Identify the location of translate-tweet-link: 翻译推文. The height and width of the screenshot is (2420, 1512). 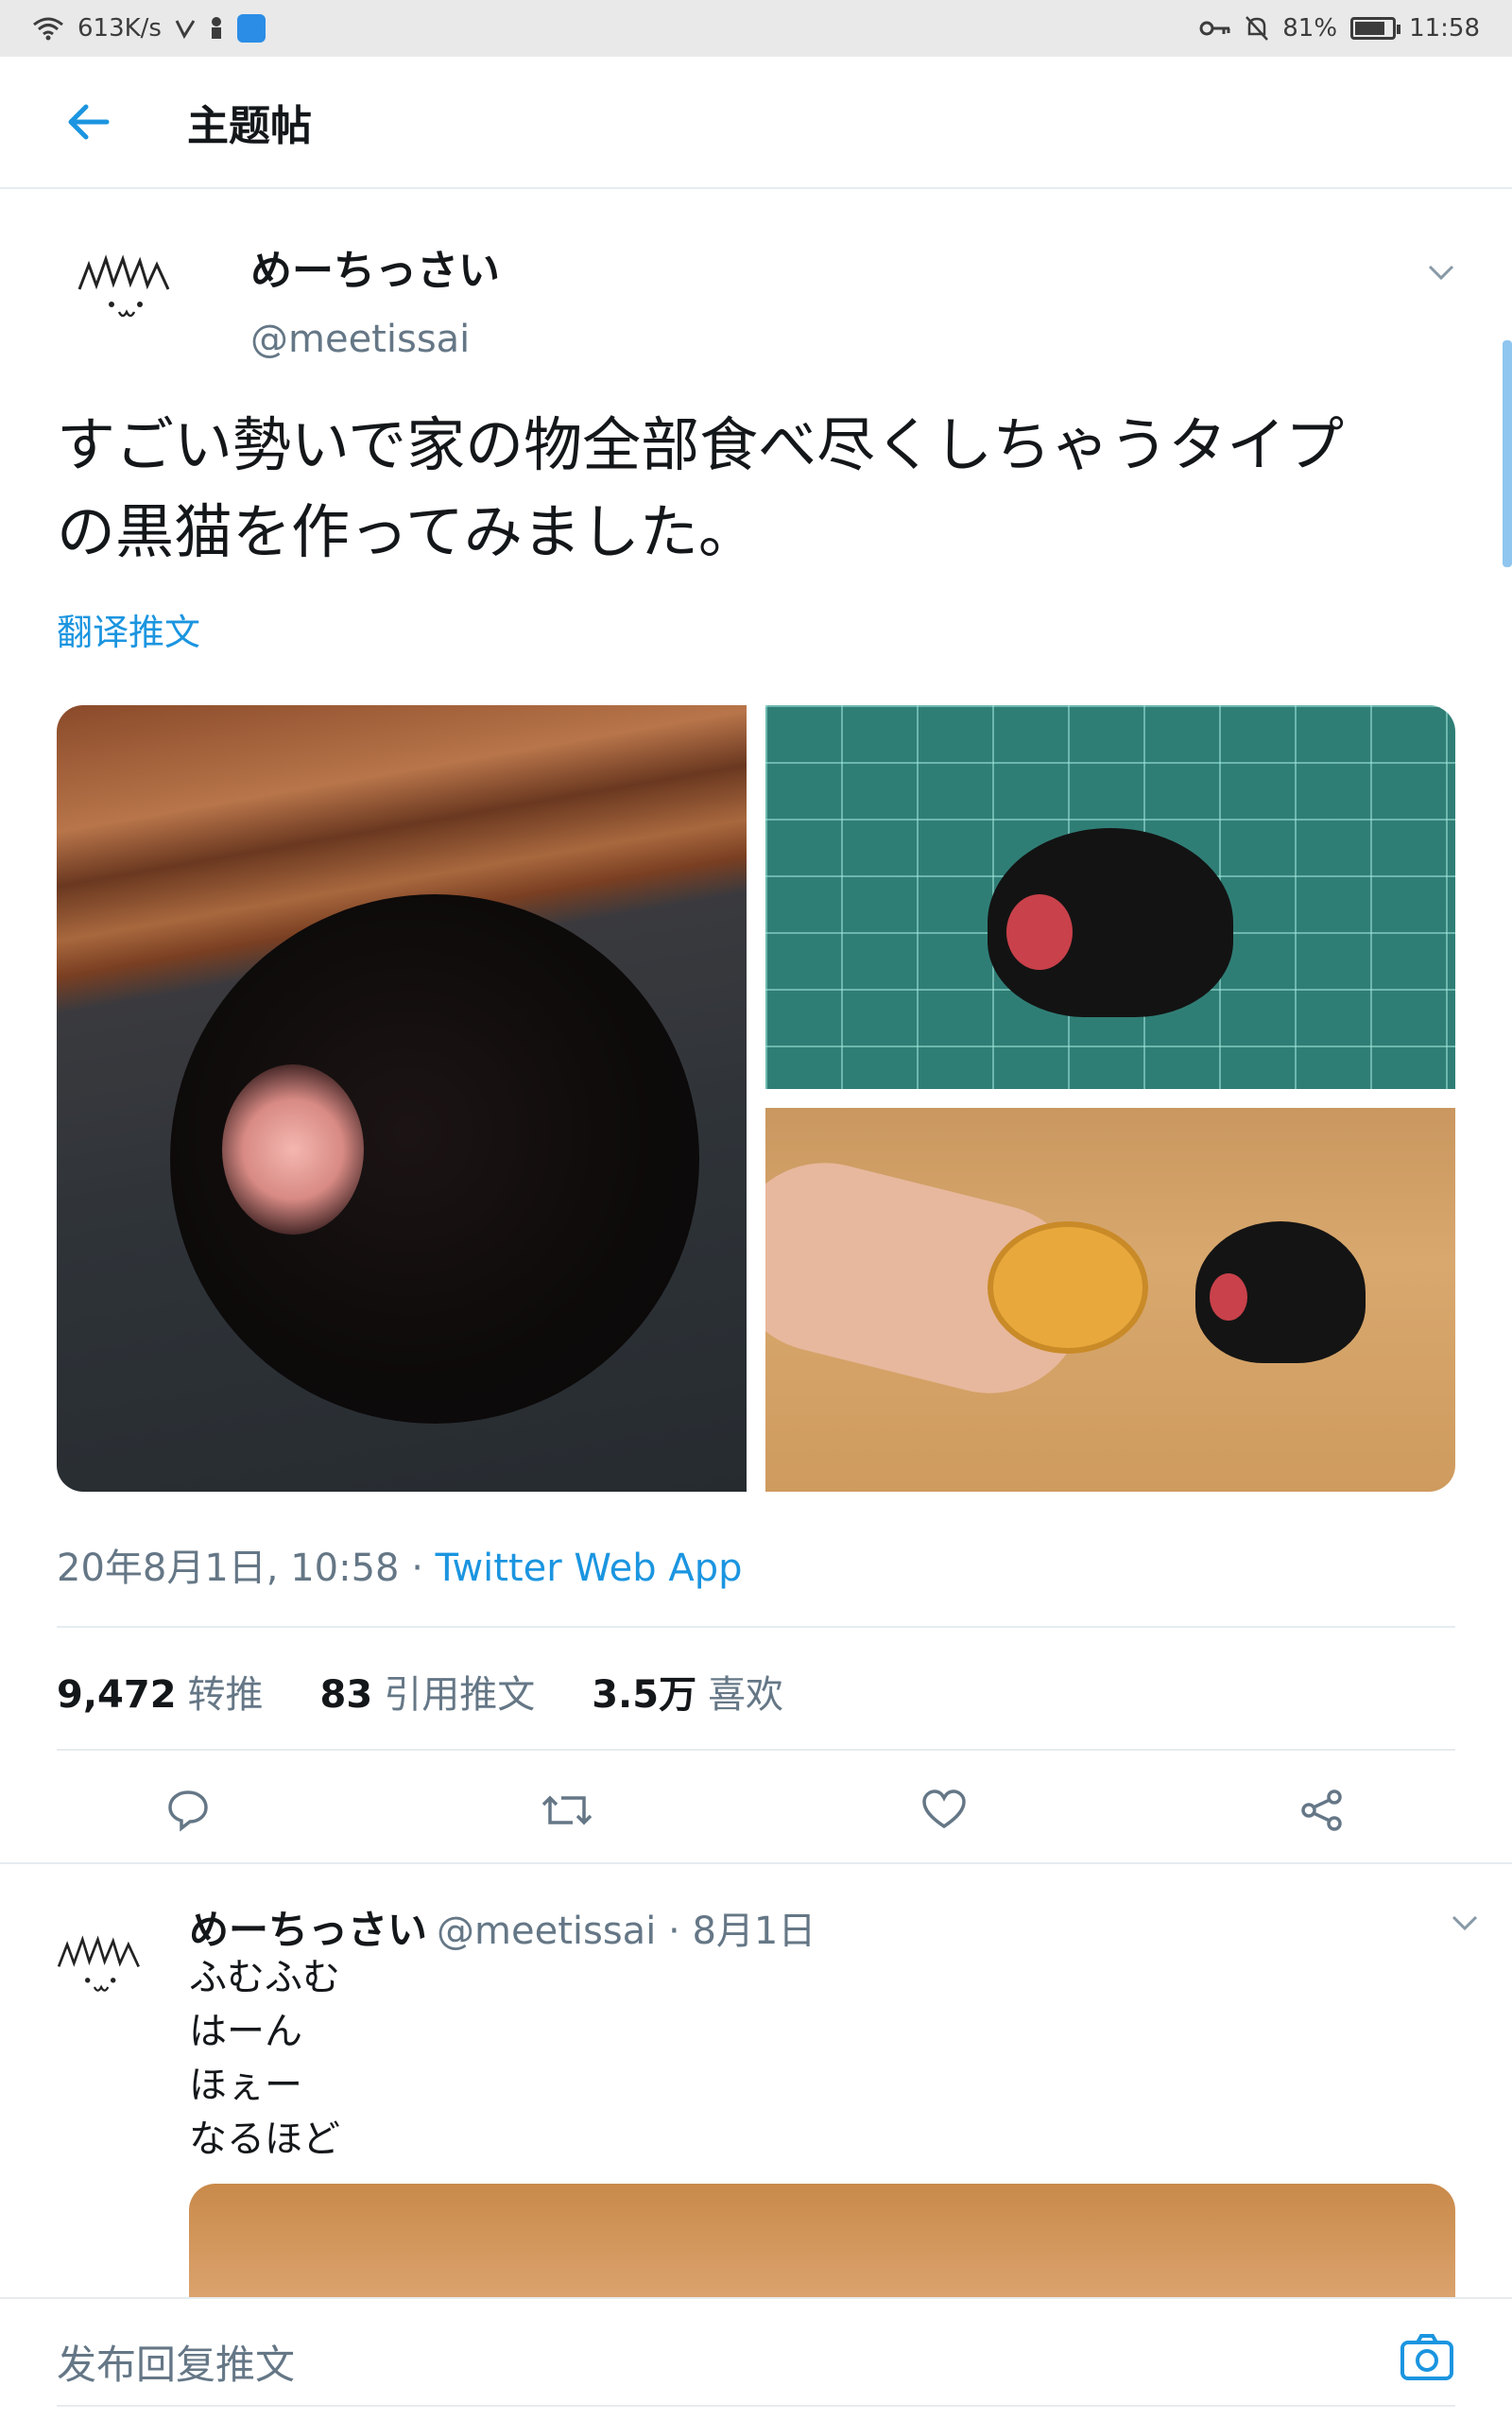
(128, 629).